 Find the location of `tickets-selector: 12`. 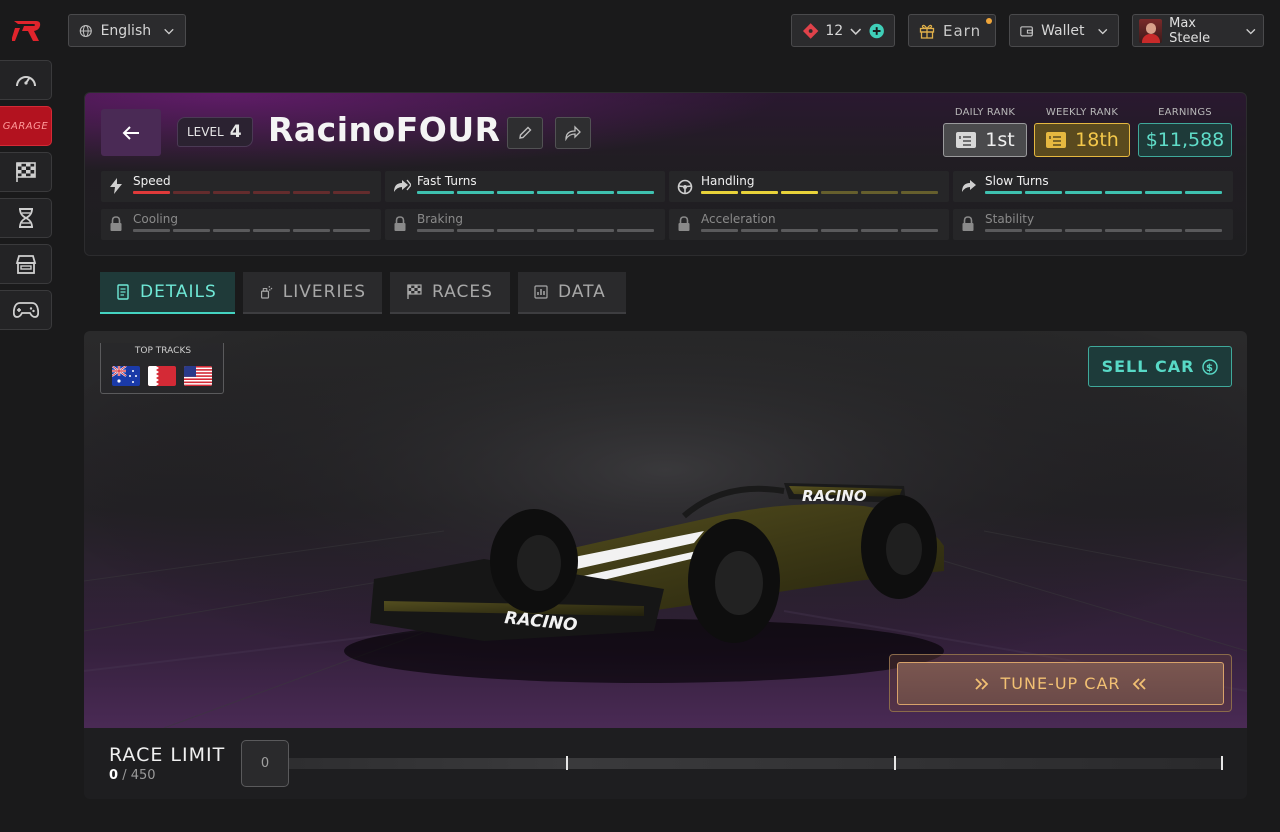

tickets-selector: 12 is located at coordinates (843, 30).